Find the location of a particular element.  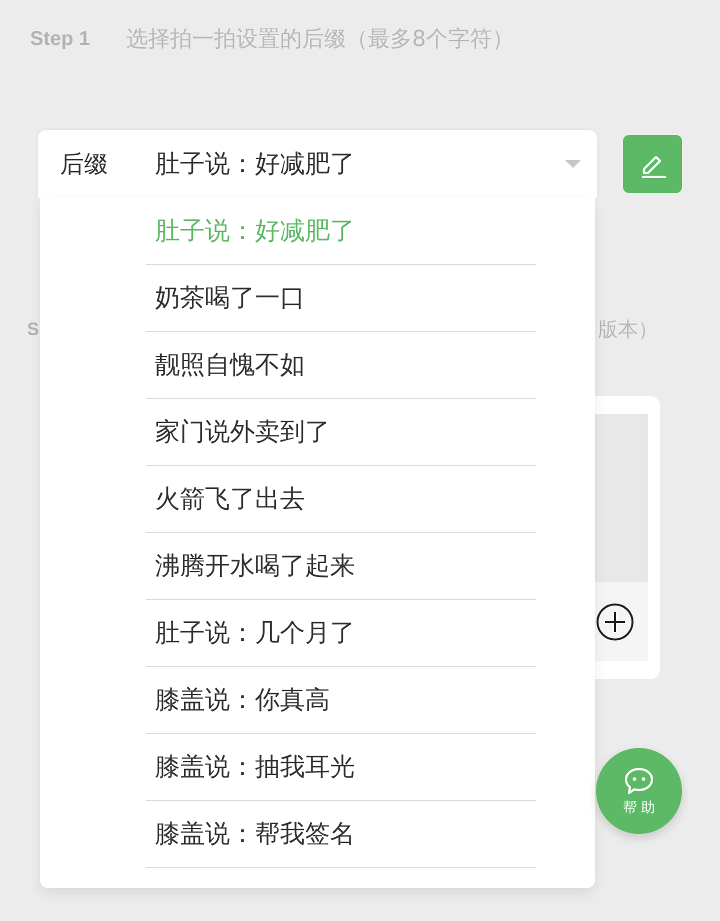

dropdown-option: 膝盖说：你真高 is located at coordinates (341, 700).